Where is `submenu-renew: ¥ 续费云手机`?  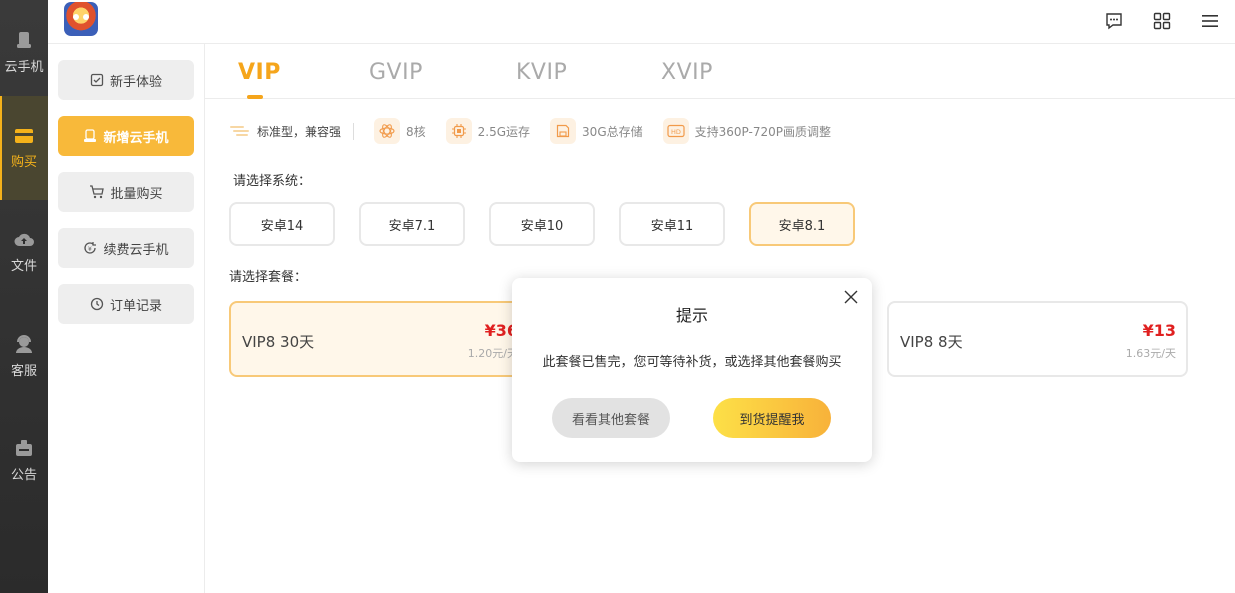
submenu-renew: ¥ 续费云手机 is located at coordinates (126, 248).